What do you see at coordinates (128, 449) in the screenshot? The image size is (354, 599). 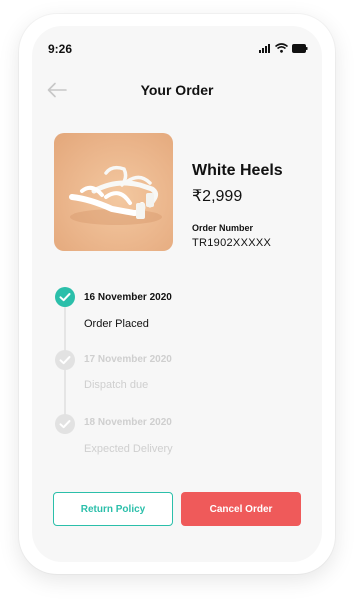 I see `step-3-label: Expected Delivery` at bounding box center [128, 449].